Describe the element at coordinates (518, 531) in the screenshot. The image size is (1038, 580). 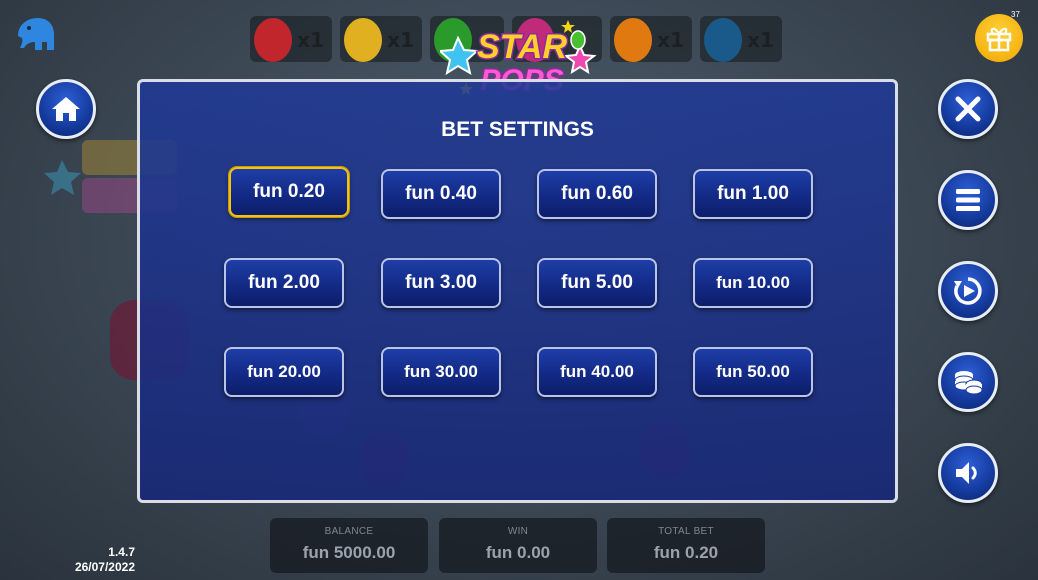
I see `win-label: WIN` at that location.